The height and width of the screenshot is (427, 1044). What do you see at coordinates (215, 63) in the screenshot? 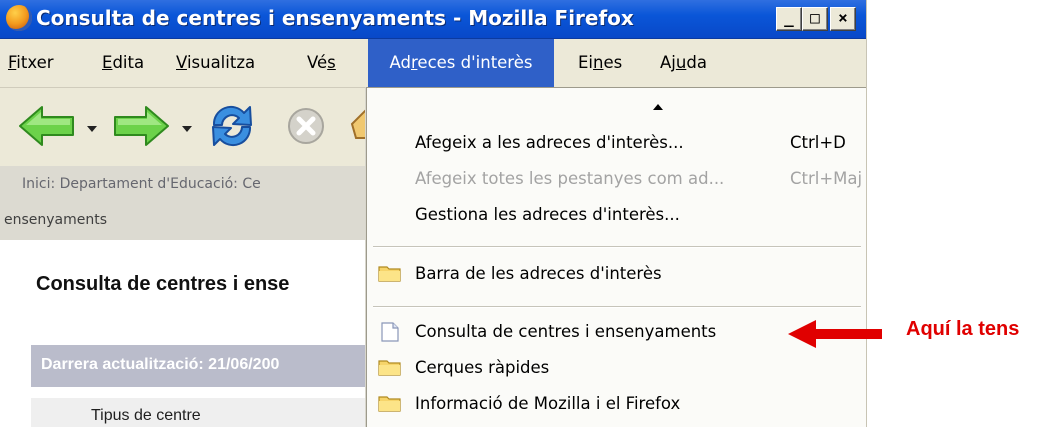
I see `menu-visualitza: Visualitza` at bounding box center [215, 63].